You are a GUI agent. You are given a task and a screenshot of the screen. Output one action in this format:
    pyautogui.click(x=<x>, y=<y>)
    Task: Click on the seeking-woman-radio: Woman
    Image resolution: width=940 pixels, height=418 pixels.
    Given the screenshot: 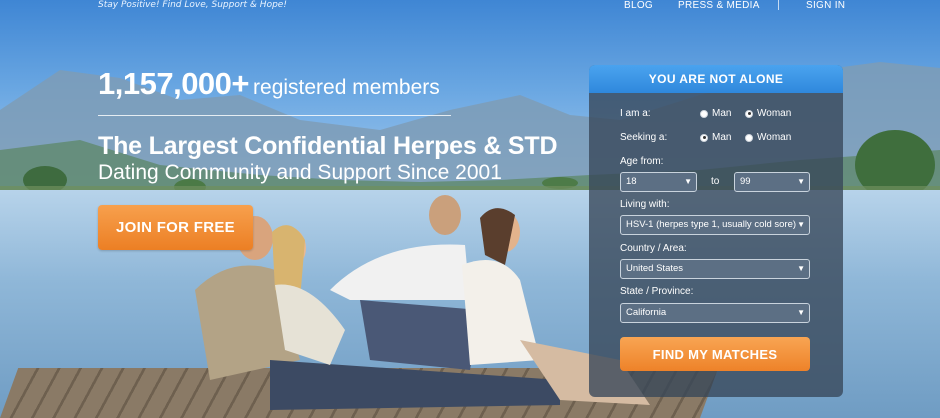 What is the action you would take?
    pyautogui.click(x=768, y=137)
    